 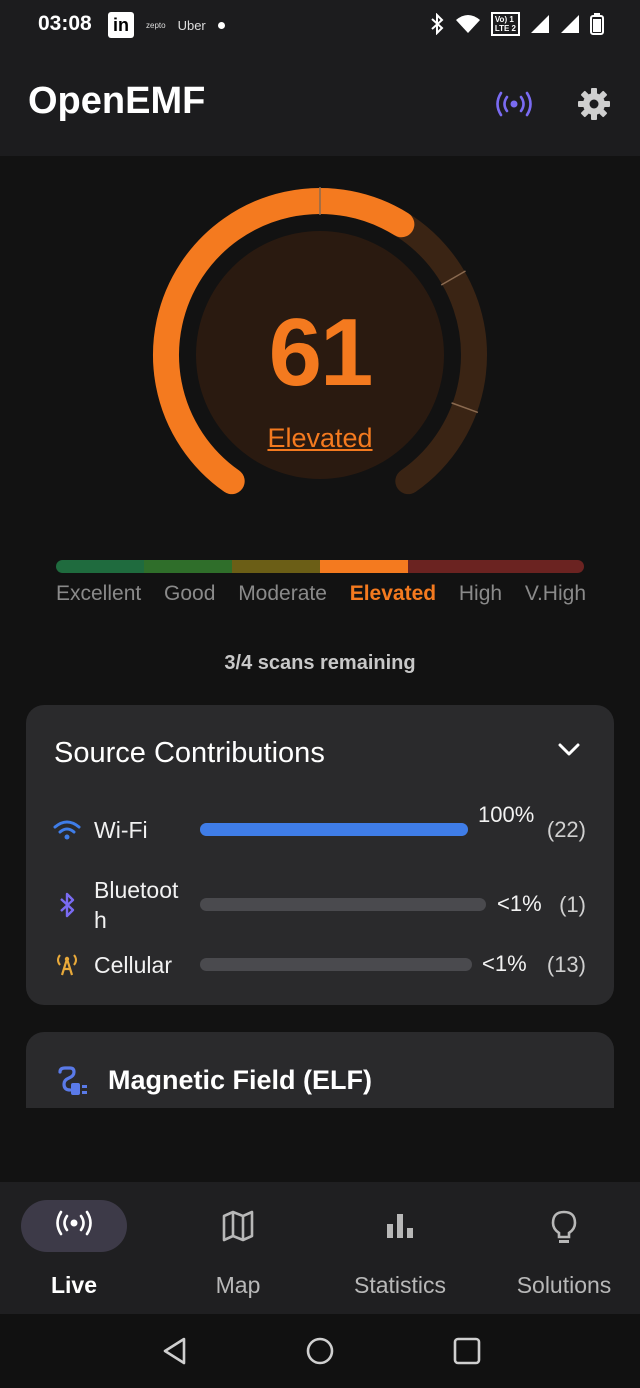 I want to click on notification-icons: in zepto Uber, so click(x=166, y=25).